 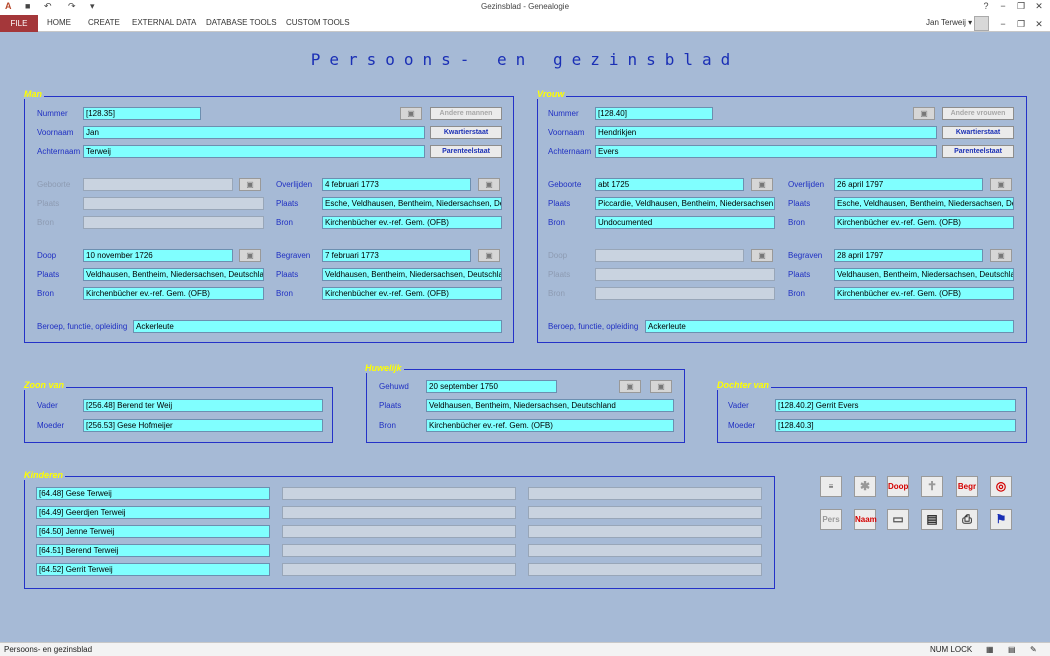 I want to click on minimize-button: −, so click(x=1003, y=6).